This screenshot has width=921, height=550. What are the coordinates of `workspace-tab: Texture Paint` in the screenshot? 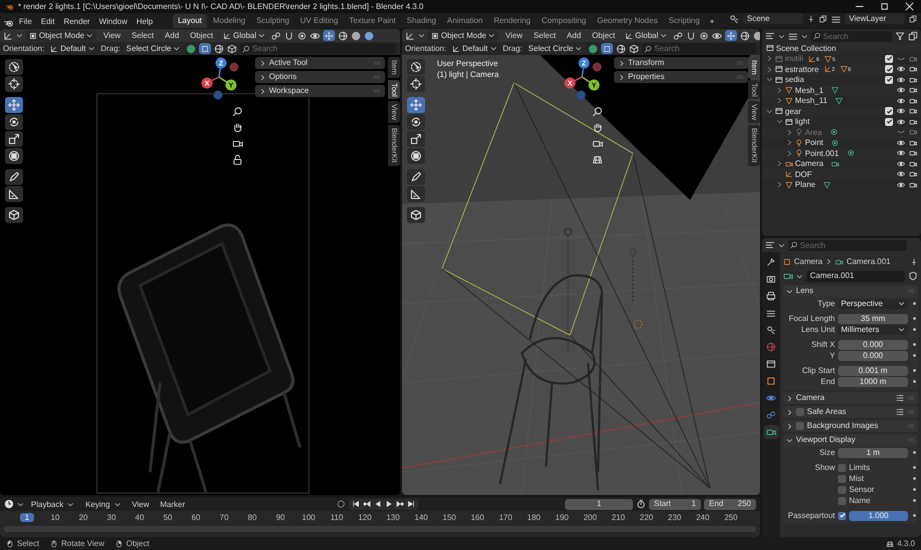 It's located at (372, 21).